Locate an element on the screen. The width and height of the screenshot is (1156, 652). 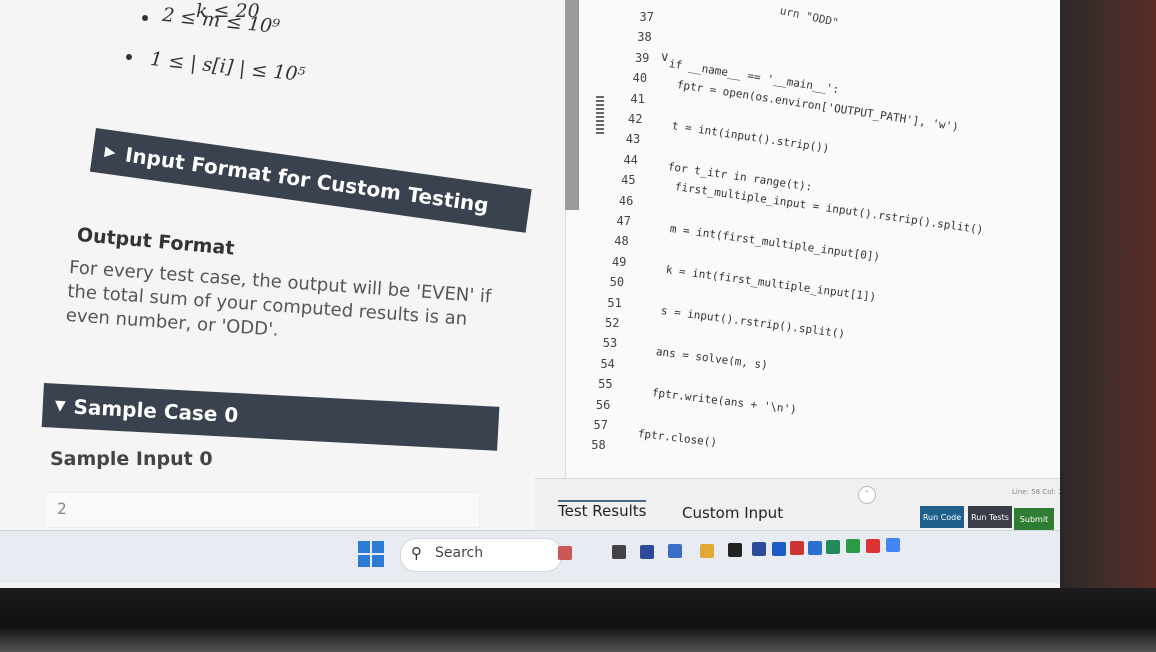
line-number: 51 is located at coordinates (614, 302).